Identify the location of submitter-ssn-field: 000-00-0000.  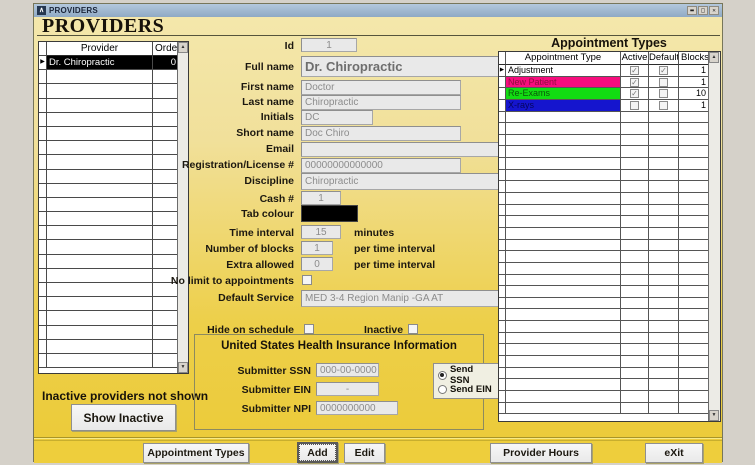
(347, 370).